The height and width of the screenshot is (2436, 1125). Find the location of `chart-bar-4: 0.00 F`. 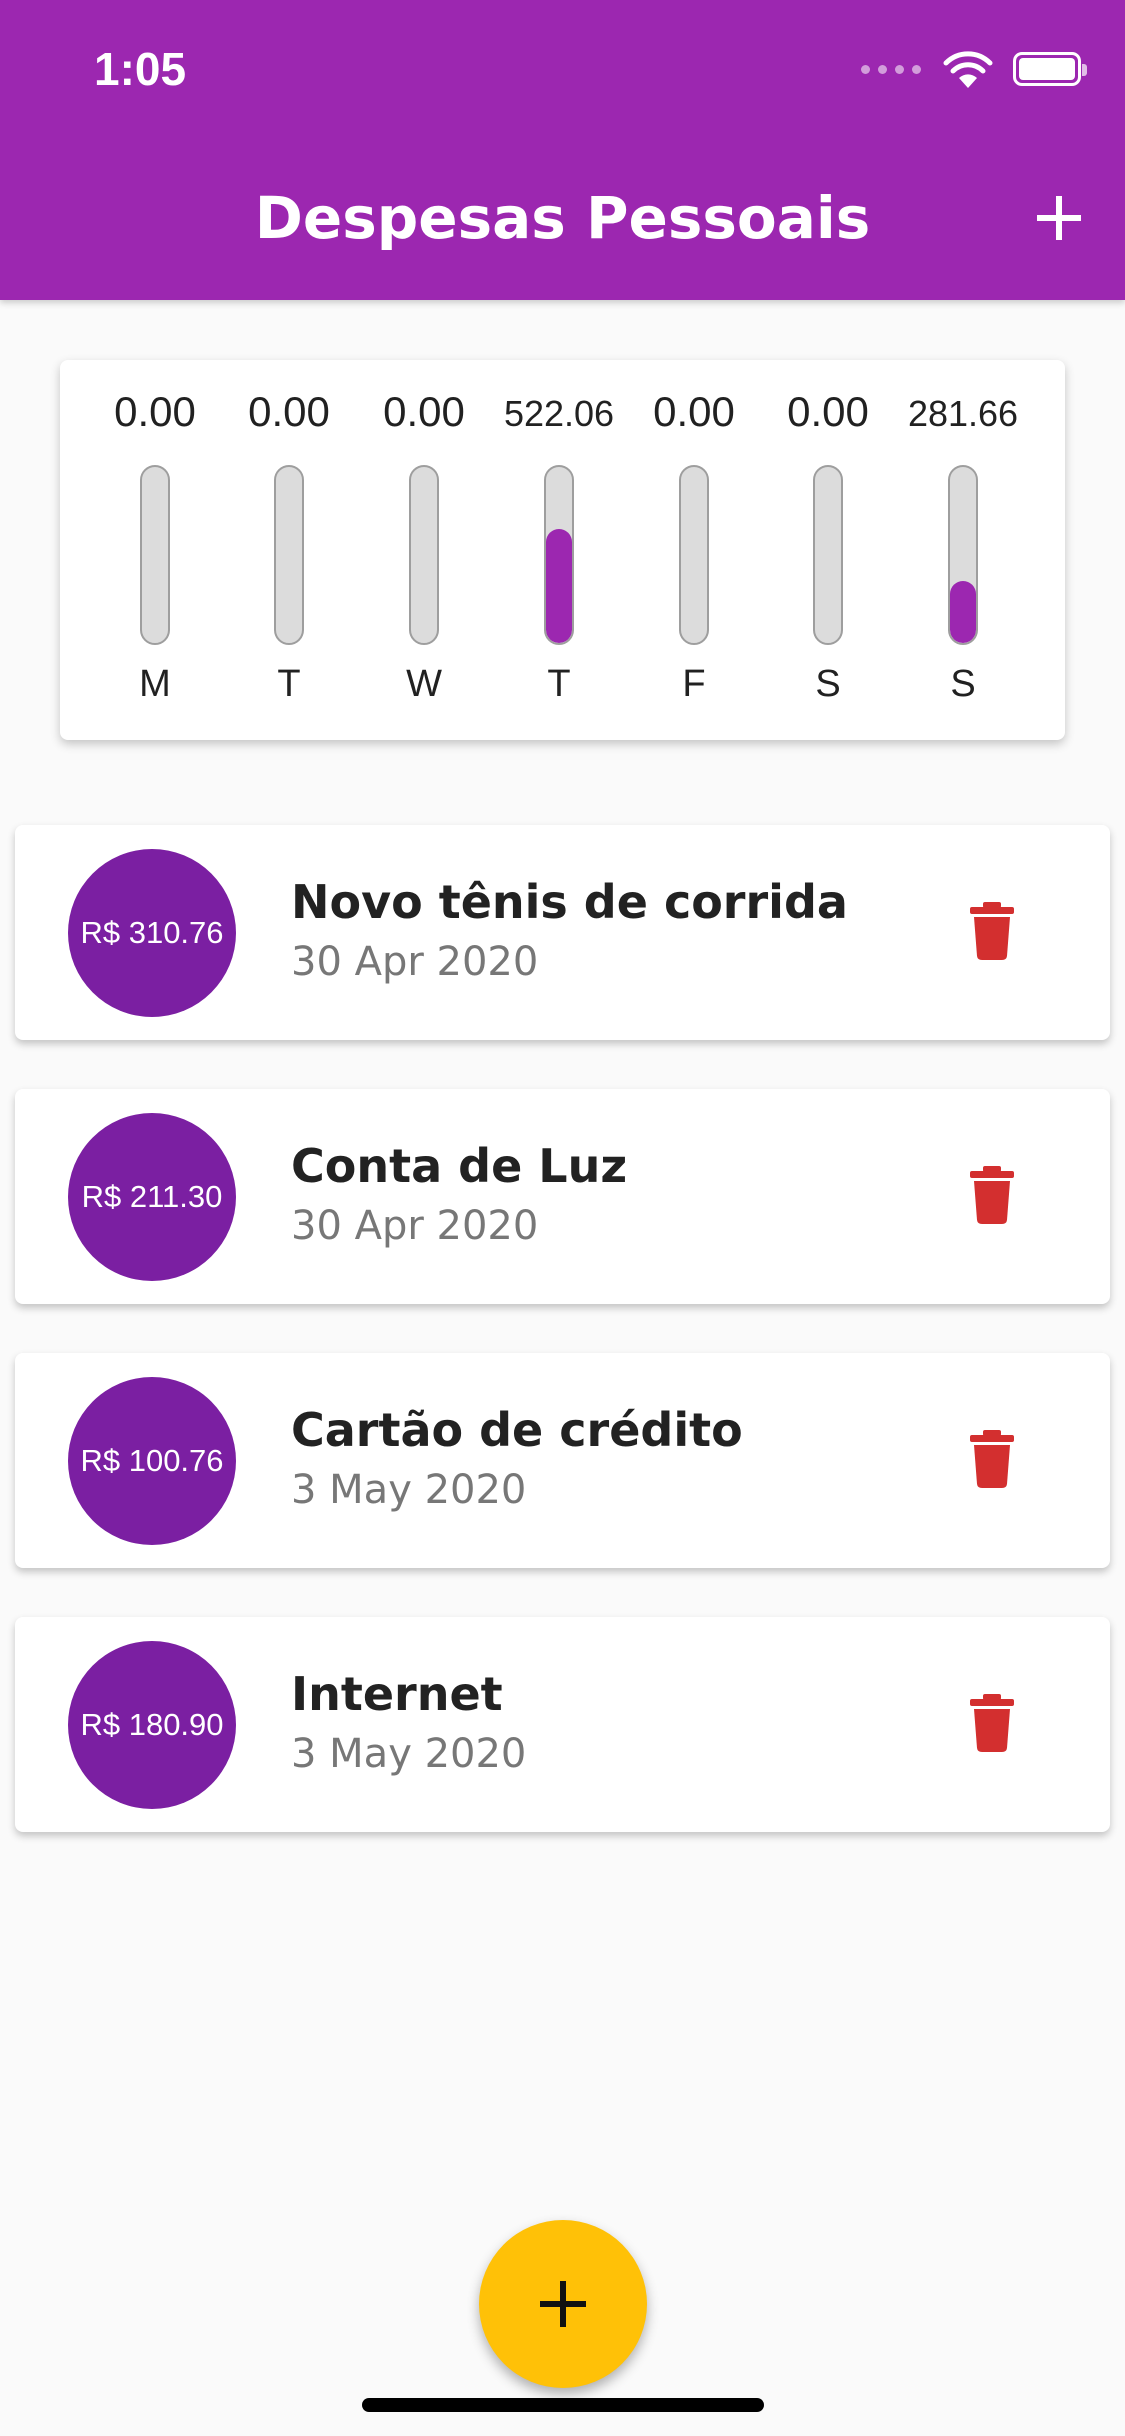

chart-bar-4: 0.00 F is located at coordinates (694, 550).